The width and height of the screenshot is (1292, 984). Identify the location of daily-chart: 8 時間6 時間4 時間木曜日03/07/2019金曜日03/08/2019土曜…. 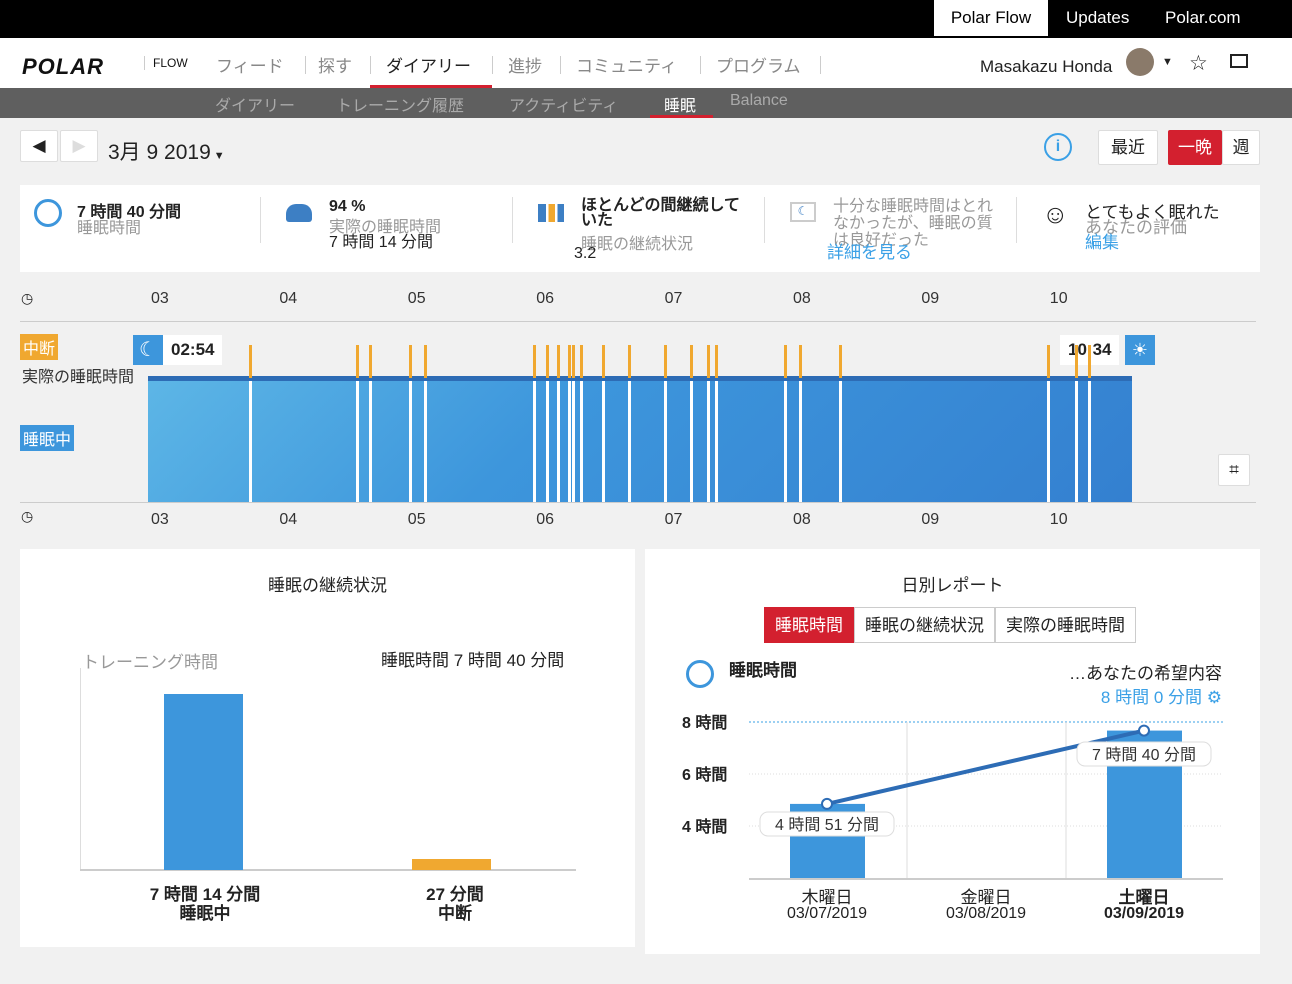
(952, 816).